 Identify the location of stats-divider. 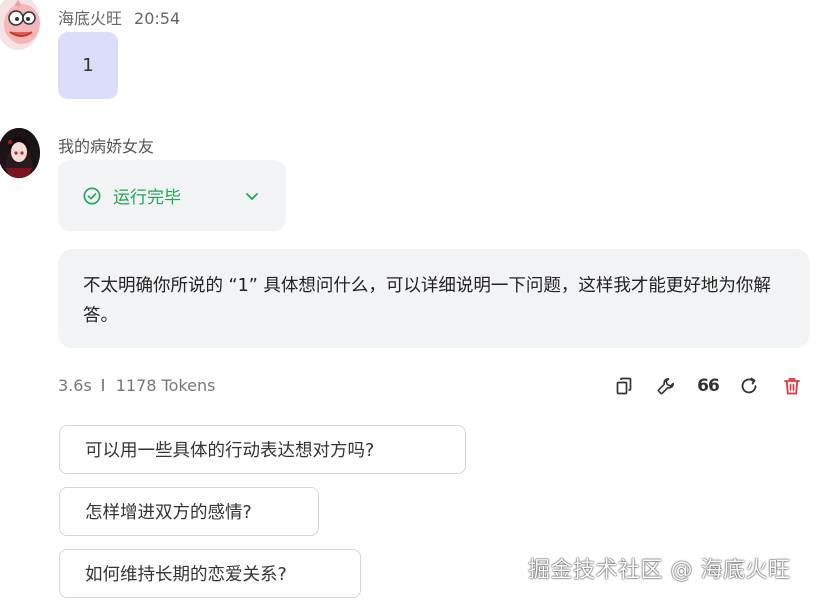
(102, 384).